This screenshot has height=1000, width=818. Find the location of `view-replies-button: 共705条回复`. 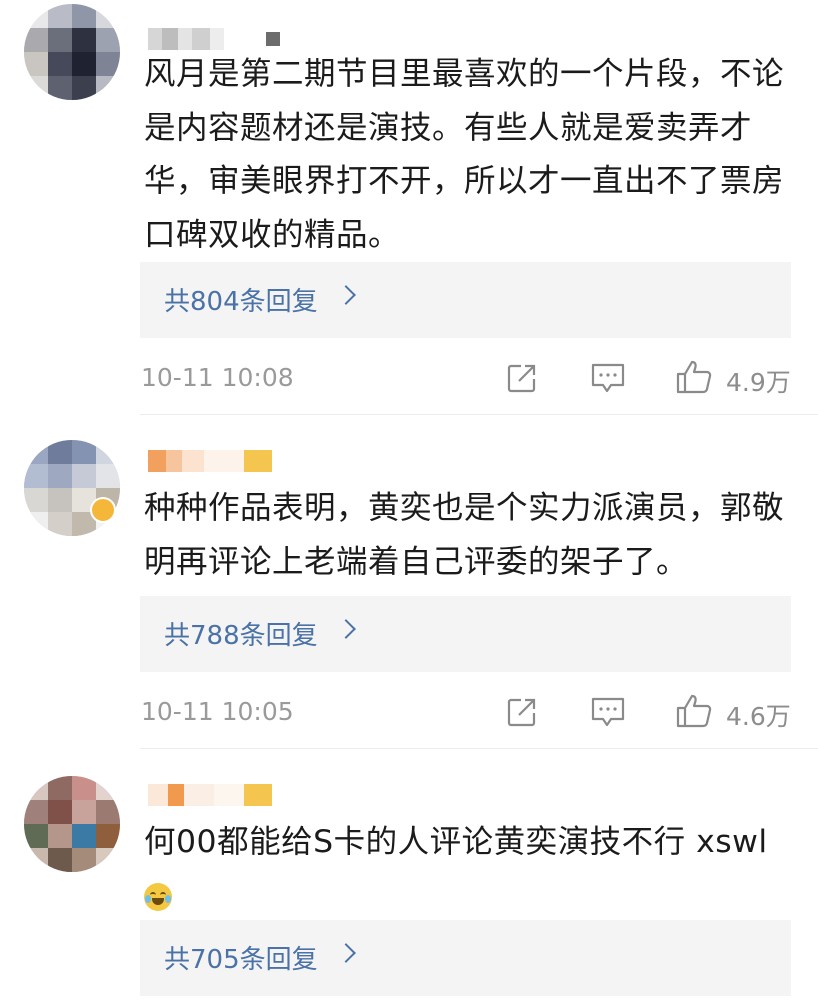

view-replies-button: 共705条回复 is located at coordinates (465, 958).